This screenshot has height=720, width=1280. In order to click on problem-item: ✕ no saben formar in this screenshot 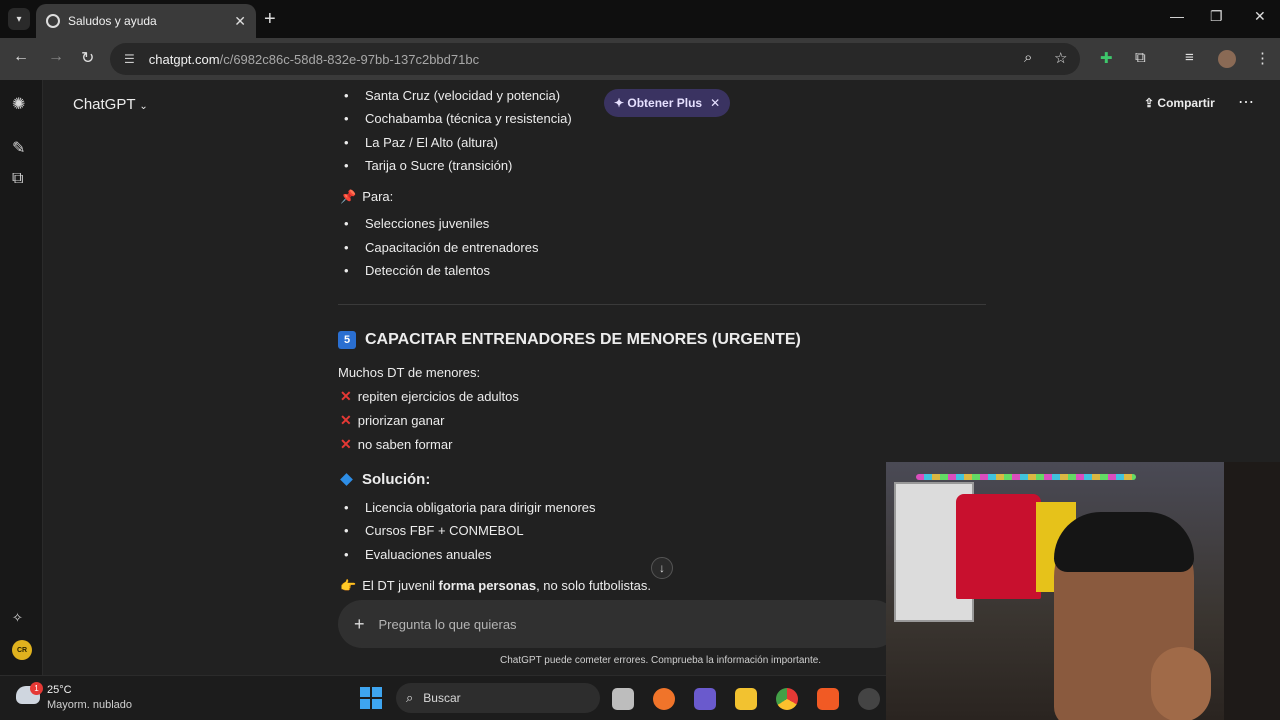, I will do `click(396, 444)`.